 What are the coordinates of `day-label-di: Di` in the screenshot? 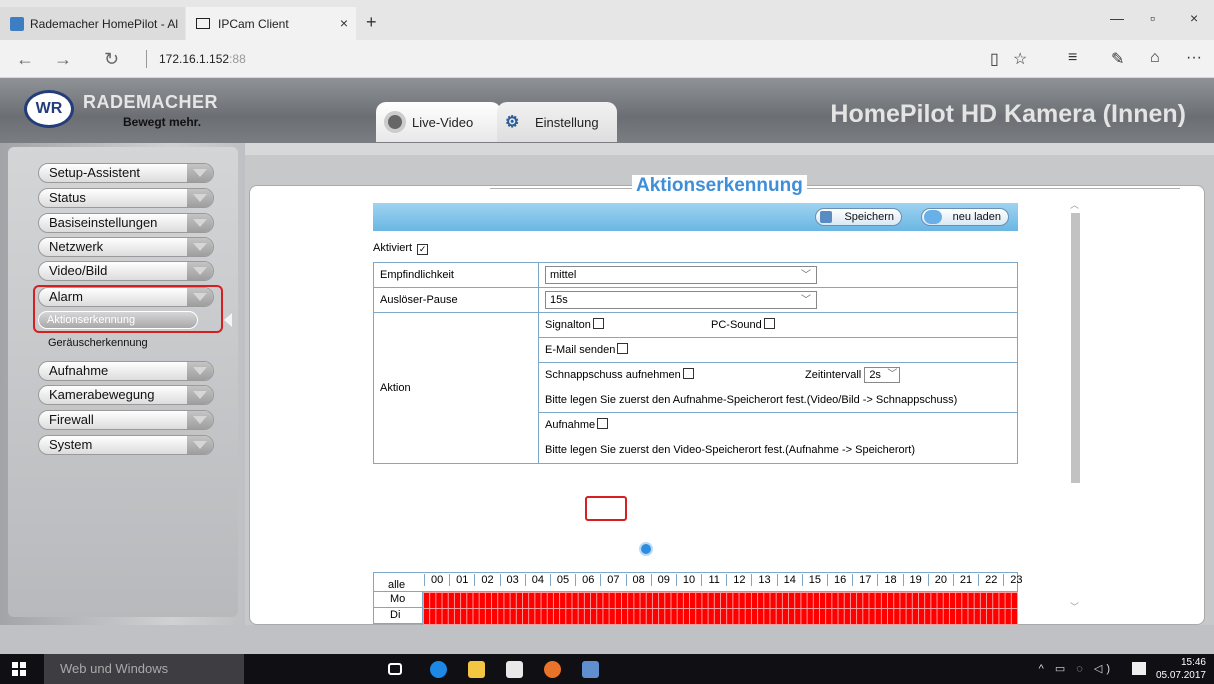 It's located at (398, 616).